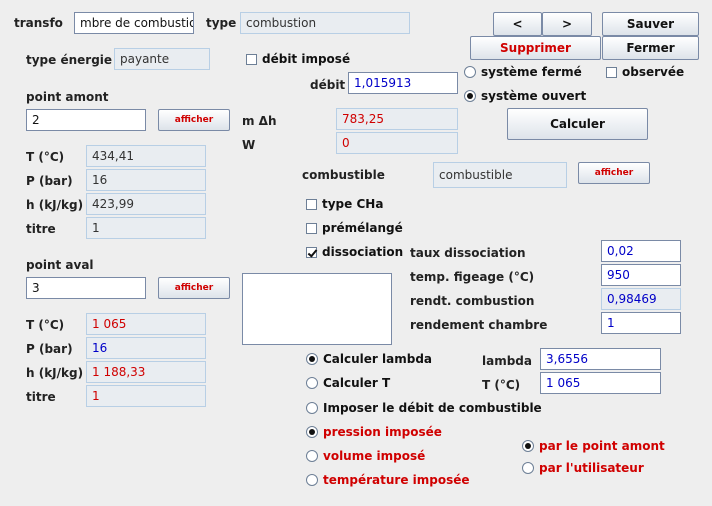 This screenshot has height=506, width=712. Describe the element at coordinates (591, 468) in the screenshot. I see `par-utilisateur-label: par l'utilisateur` at that location.